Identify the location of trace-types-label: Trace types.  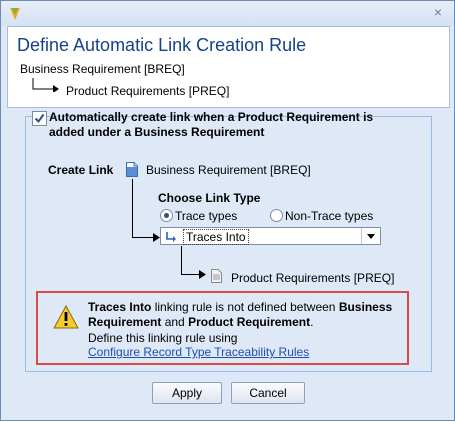
(206, 216).